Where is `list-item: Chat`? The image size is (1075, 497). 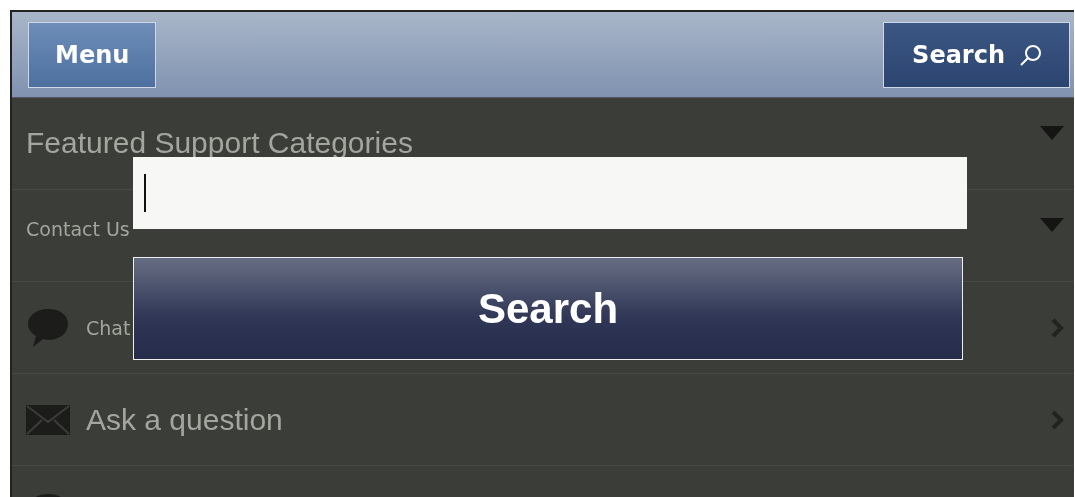 list-item: Chat is located at coordinates (108, 327).